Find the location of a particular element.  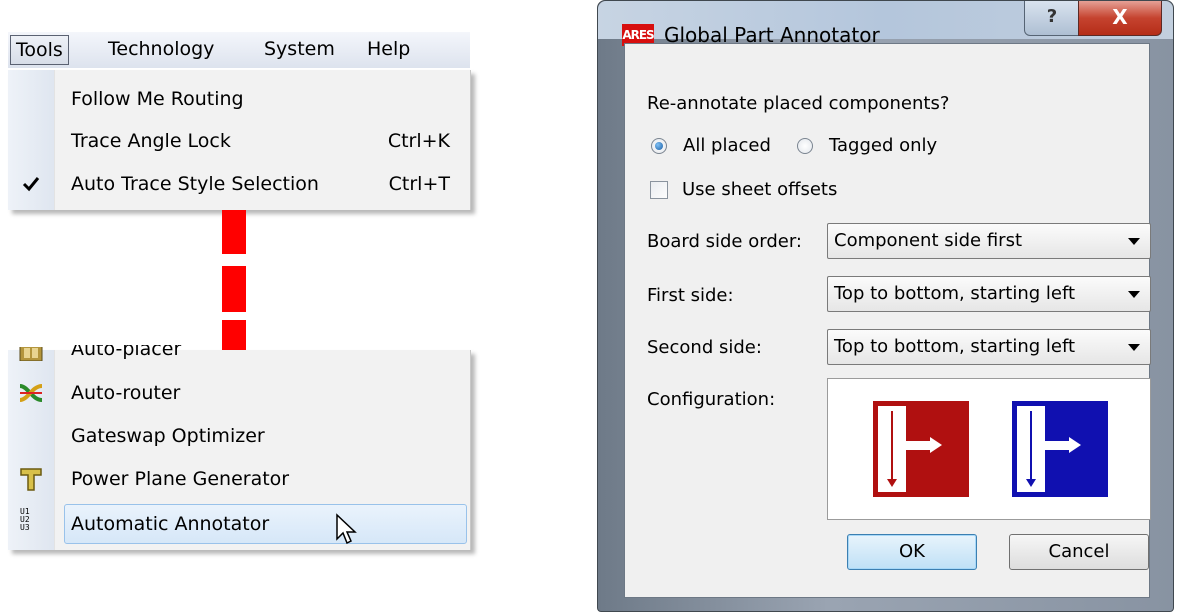

menu-item-follow-me-routing: Follow Me Routing is located at coordinates (239, 99).